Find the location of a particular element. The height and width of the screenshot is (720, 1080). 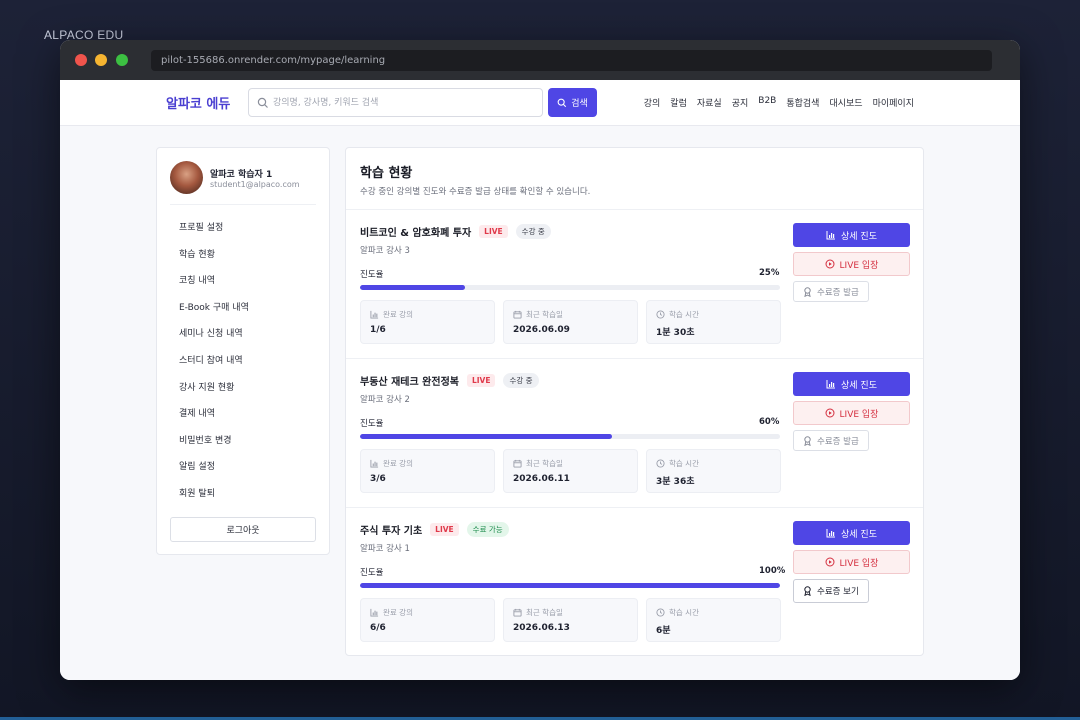

progress-percent: 100% is located at coordinates (772, 571).